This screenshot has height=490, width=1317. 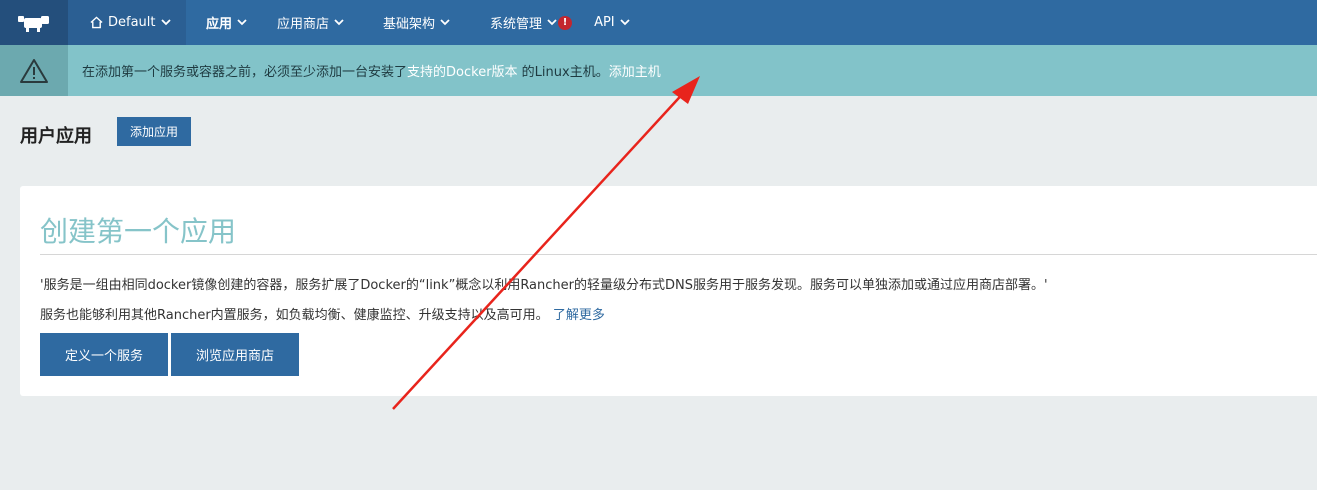 What do you see at coordinates (635, 72) in the screenshot?
I see `add-host-link: 添加主机` at bounding box center [635, 72].